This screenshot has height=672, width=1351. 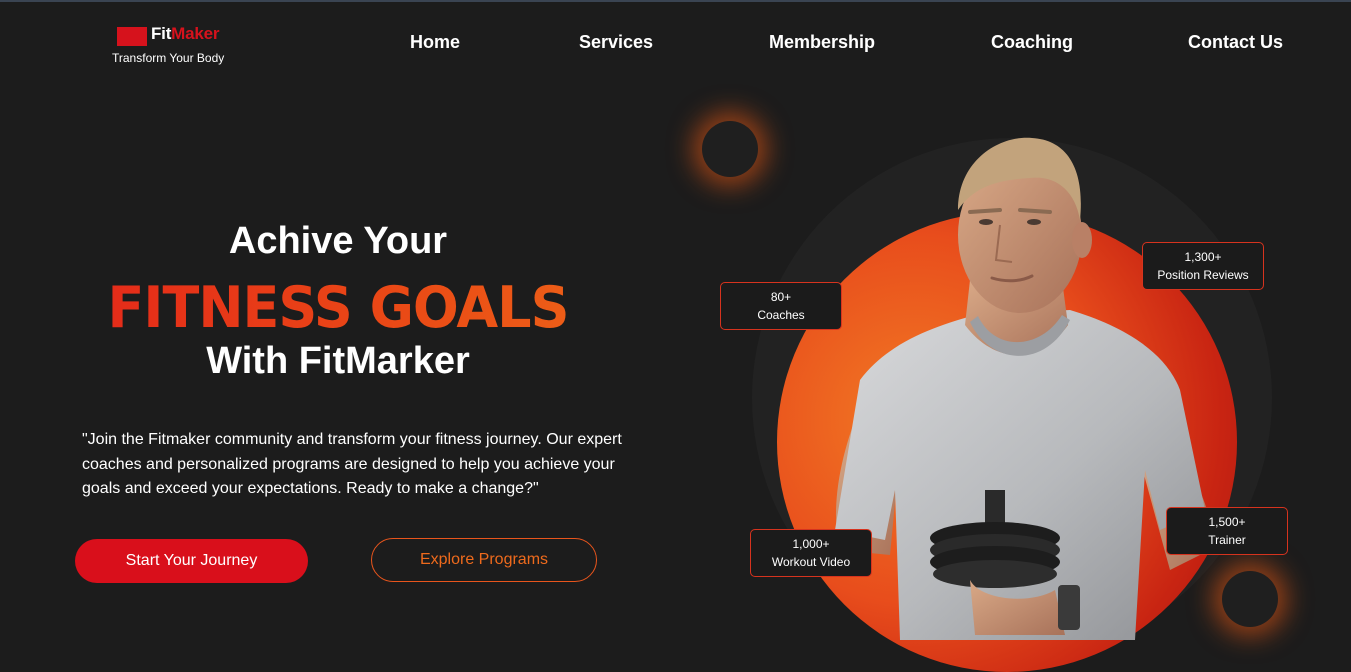 I want to click on hero-heading-line3: With FitMarker, so click(x=338, y=361).